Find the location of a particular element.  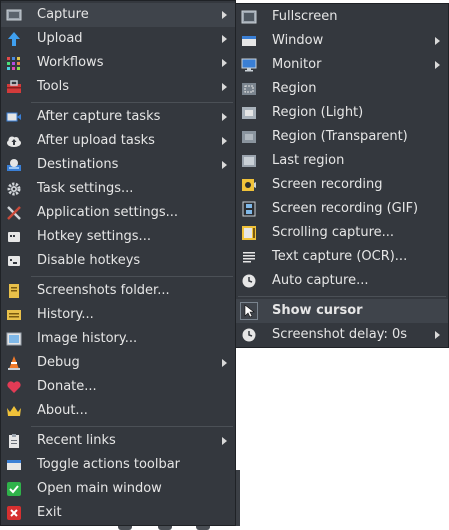

menu-item-tools: Tools is located at coordinates (118, 87).